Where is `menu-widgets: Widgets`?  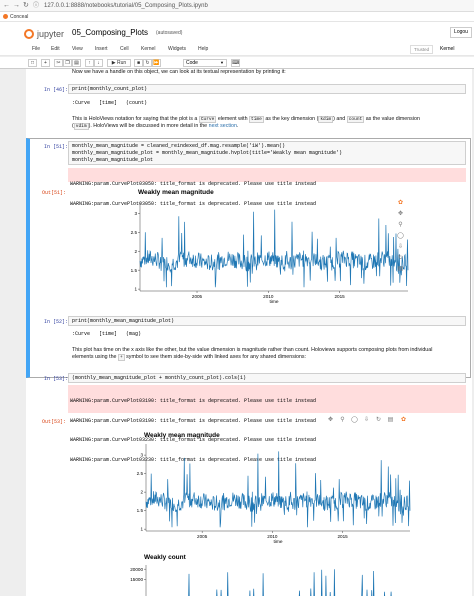 menu-widgets: Widgets is located at coordinates (177, 49).